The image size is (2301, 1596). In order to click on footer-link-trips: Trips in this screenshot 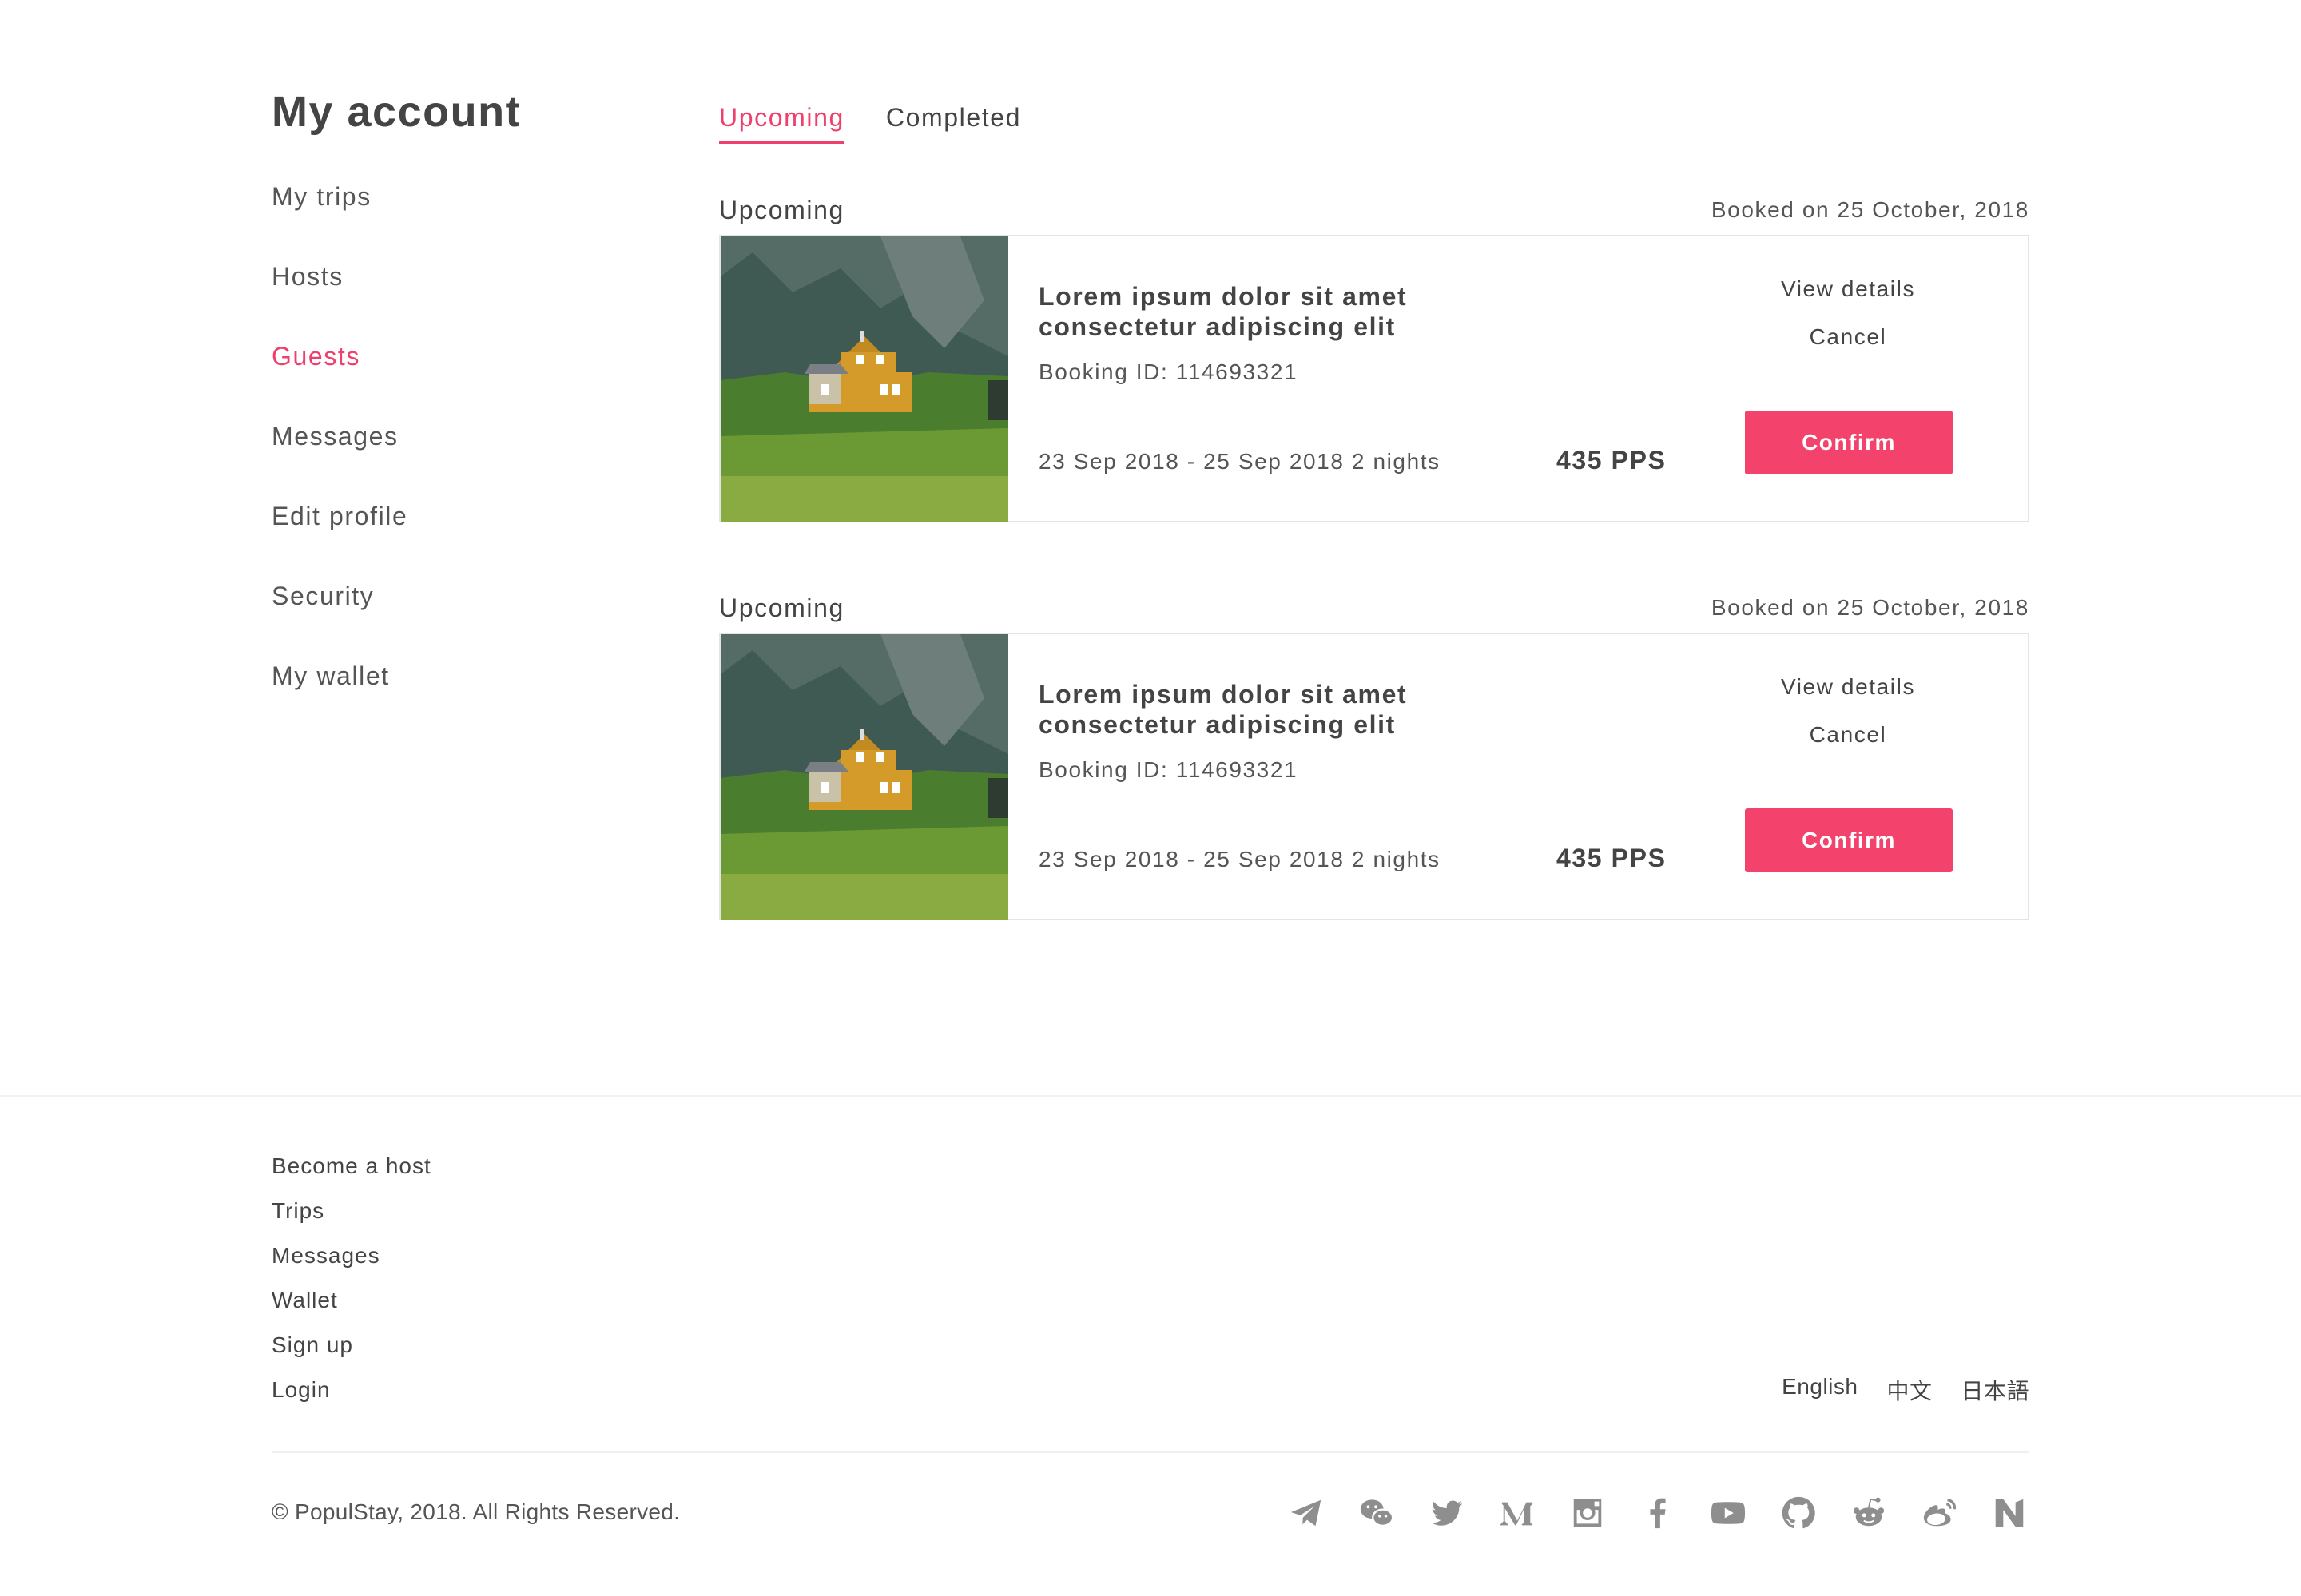, I will do `click(352, 1217)`.